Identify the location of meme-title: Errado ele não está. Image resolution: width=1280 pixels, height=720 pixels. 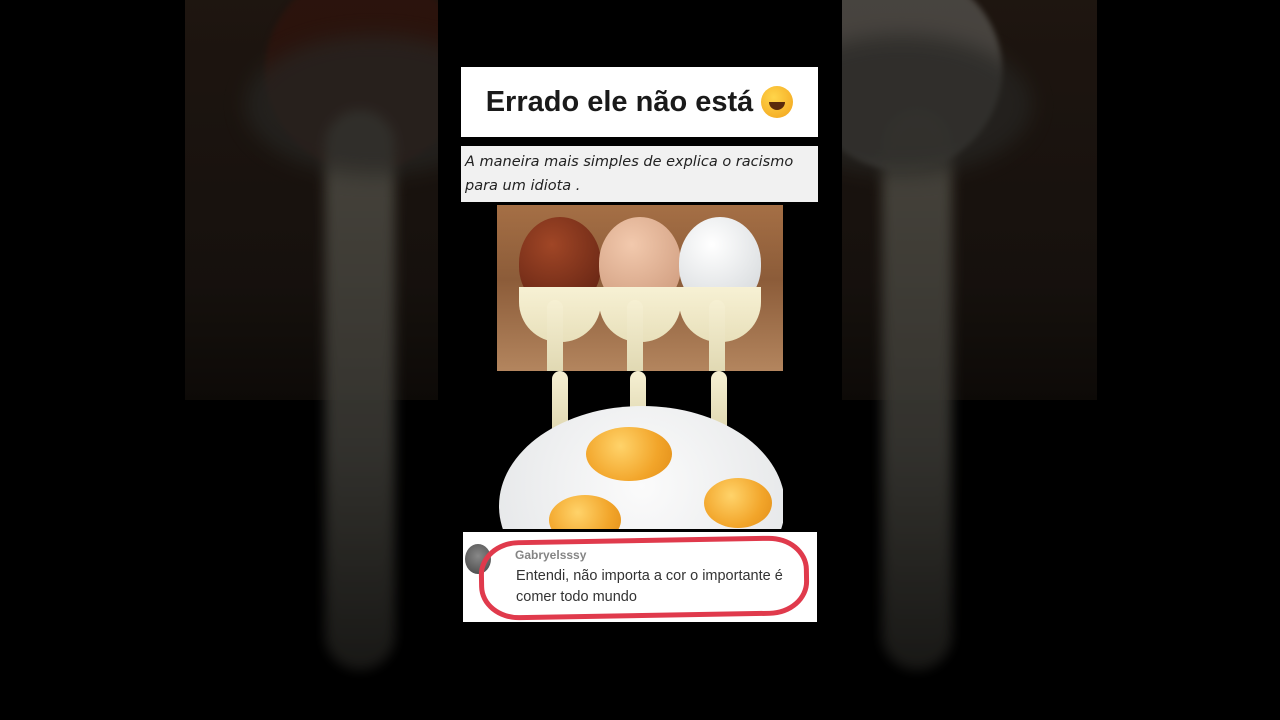
(619, 101).